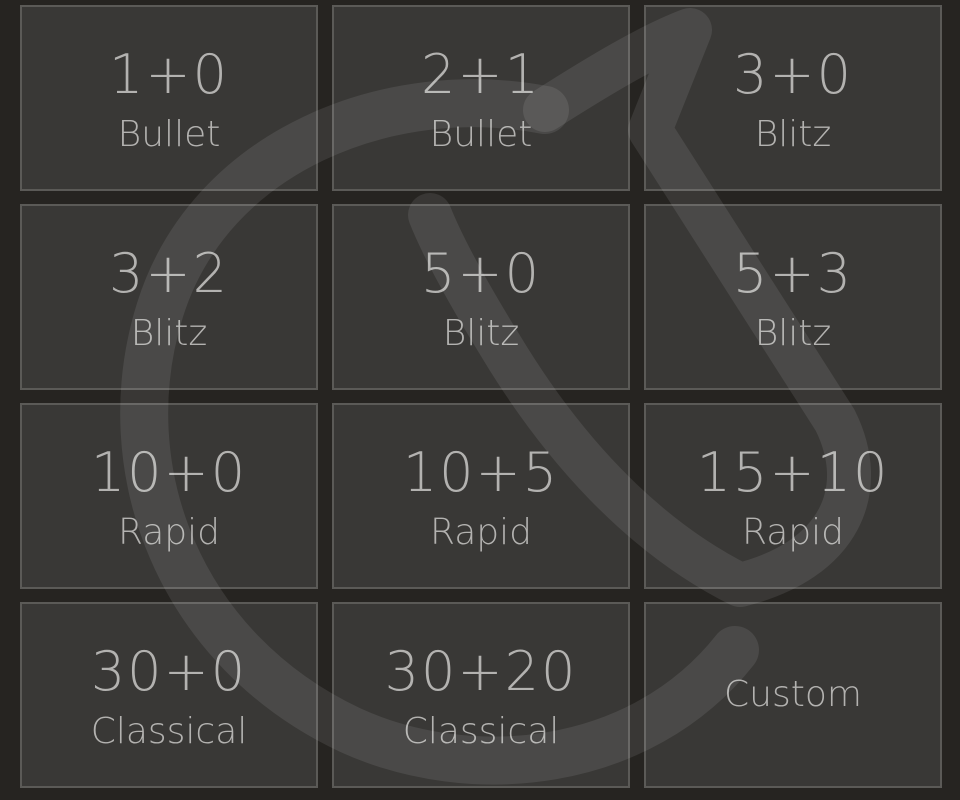 The width and height of the screenshot is (960, 800). I want to click on pool-clock: 5+3, so click(793, 273).